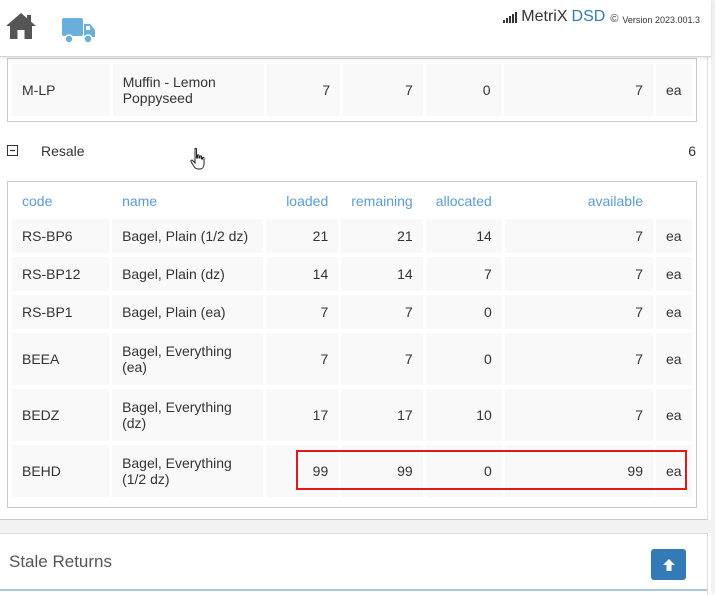  I want to click on name-cell: Bagel, Everything (1/2 dz), so click(187, 471).